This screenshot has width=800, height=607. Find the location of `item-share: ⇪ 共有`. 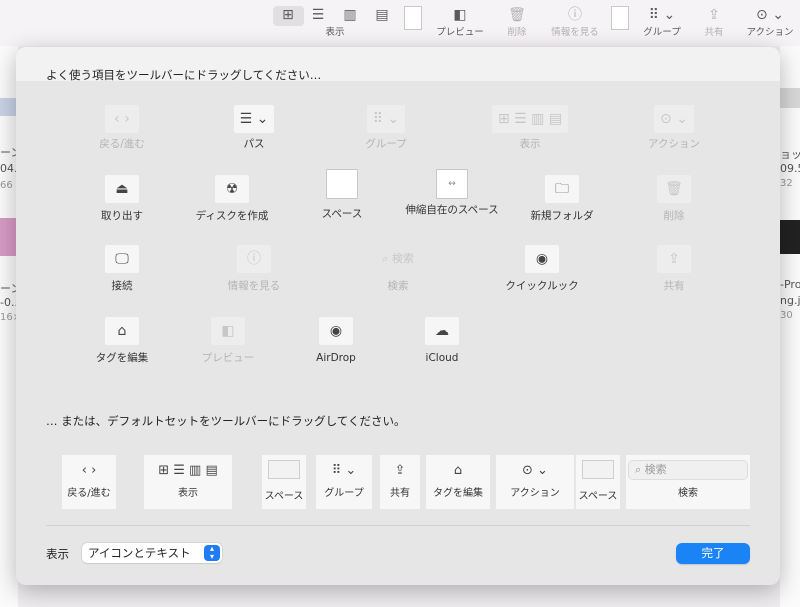

item-share: ⇪ 共有 is located at coordinates (674, 269).